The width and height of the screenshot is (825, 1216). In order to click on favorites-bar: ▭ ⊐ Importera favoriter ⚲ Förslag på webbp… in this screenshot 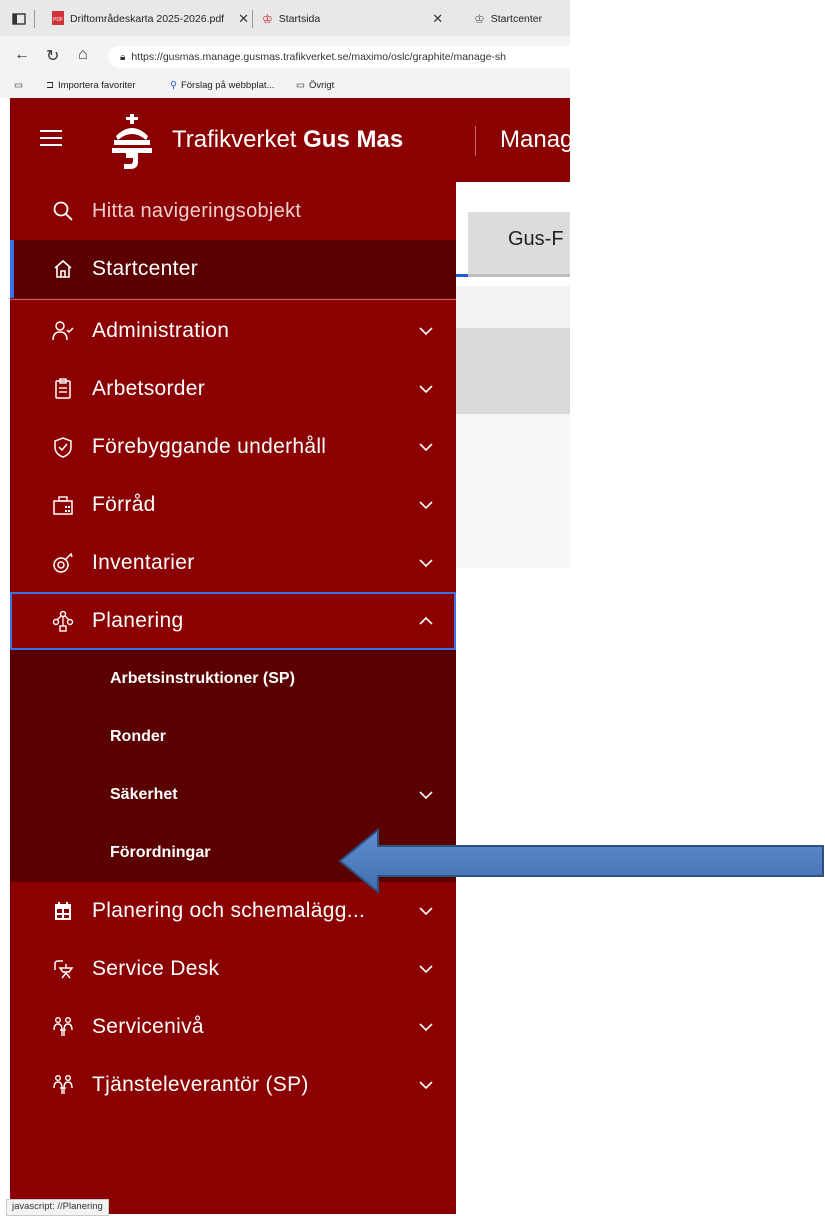, I will do `click(285, 86)`.